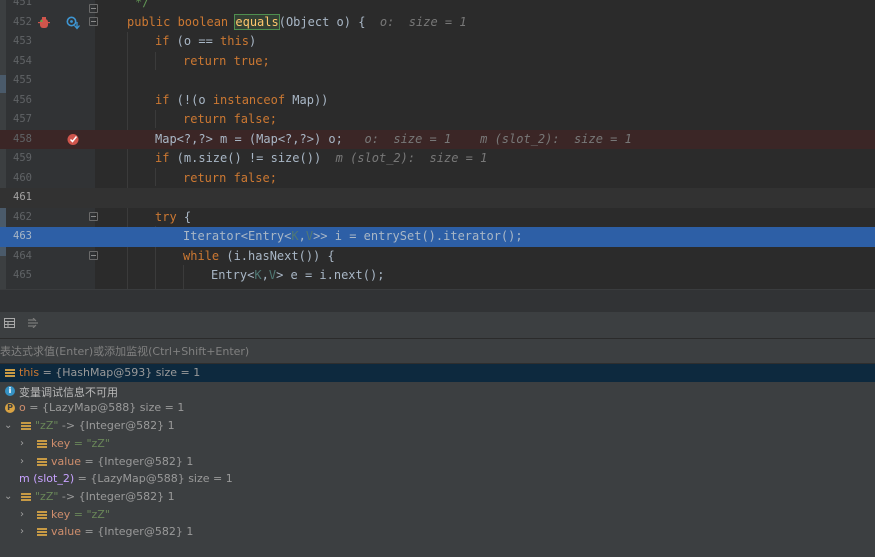 The width and height of the screenshot is (875, 557). I want to click on code-text: while (i.hasNext()) {, so click(259, 255).